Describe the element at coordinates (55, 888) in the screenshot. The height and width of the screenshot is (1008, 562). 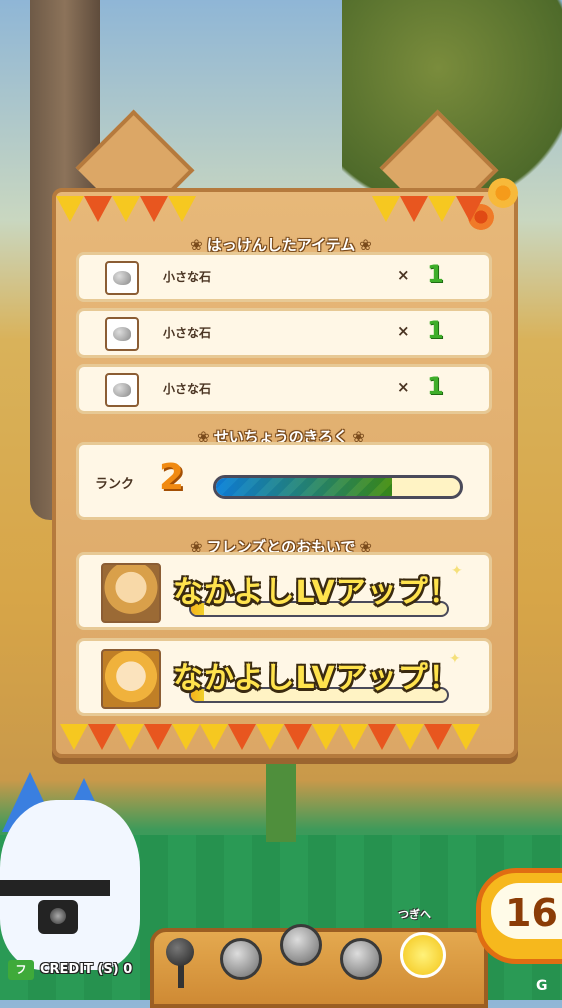
I see `mascot-band` at that location.